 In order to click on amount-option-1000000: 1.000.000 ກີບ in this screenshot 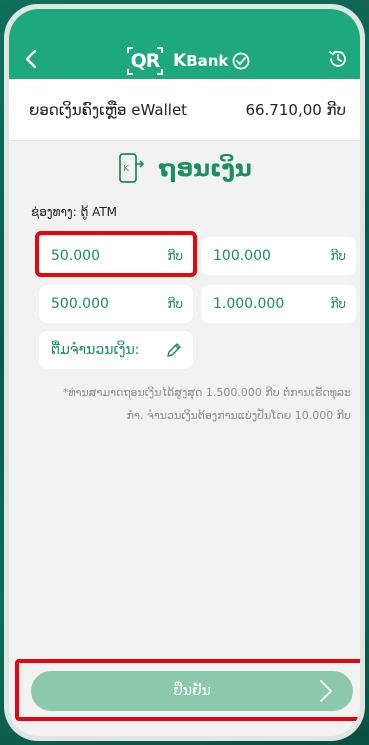, I will do `click(278, 304)`.